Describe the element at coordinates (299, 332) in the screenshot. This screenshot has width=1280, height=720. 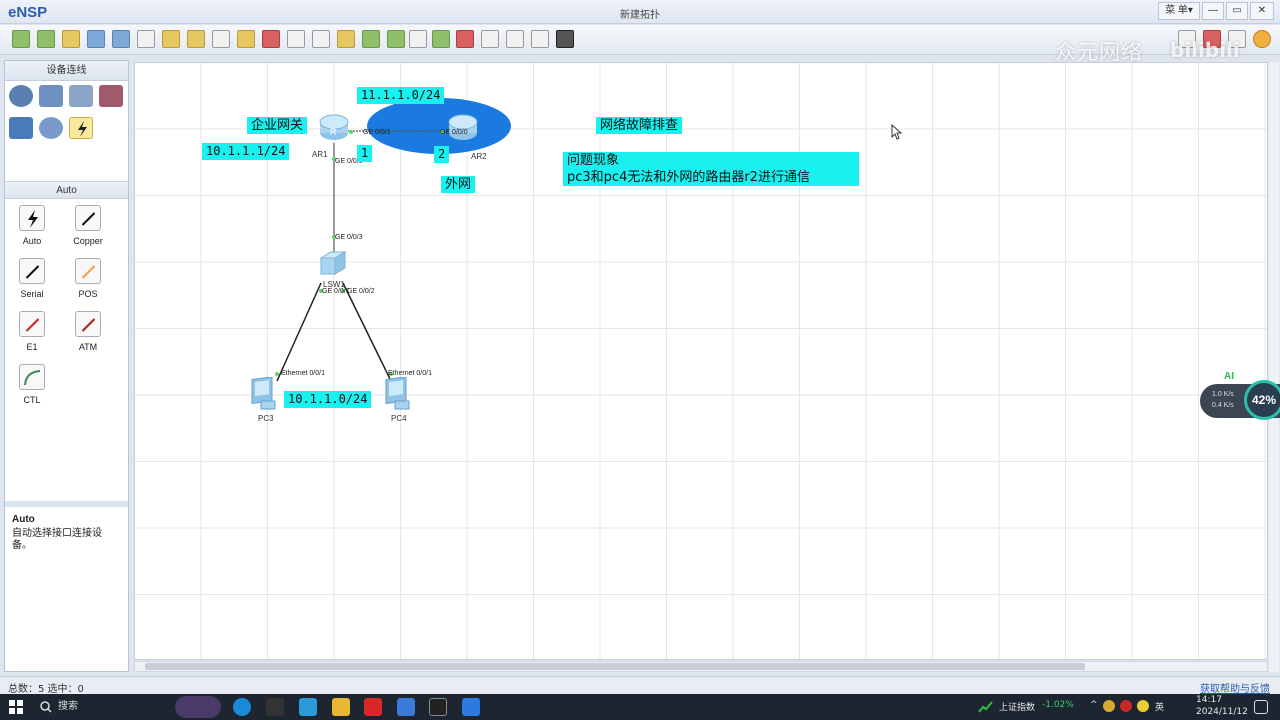
I see `link-lsw1-pc3` at that location.